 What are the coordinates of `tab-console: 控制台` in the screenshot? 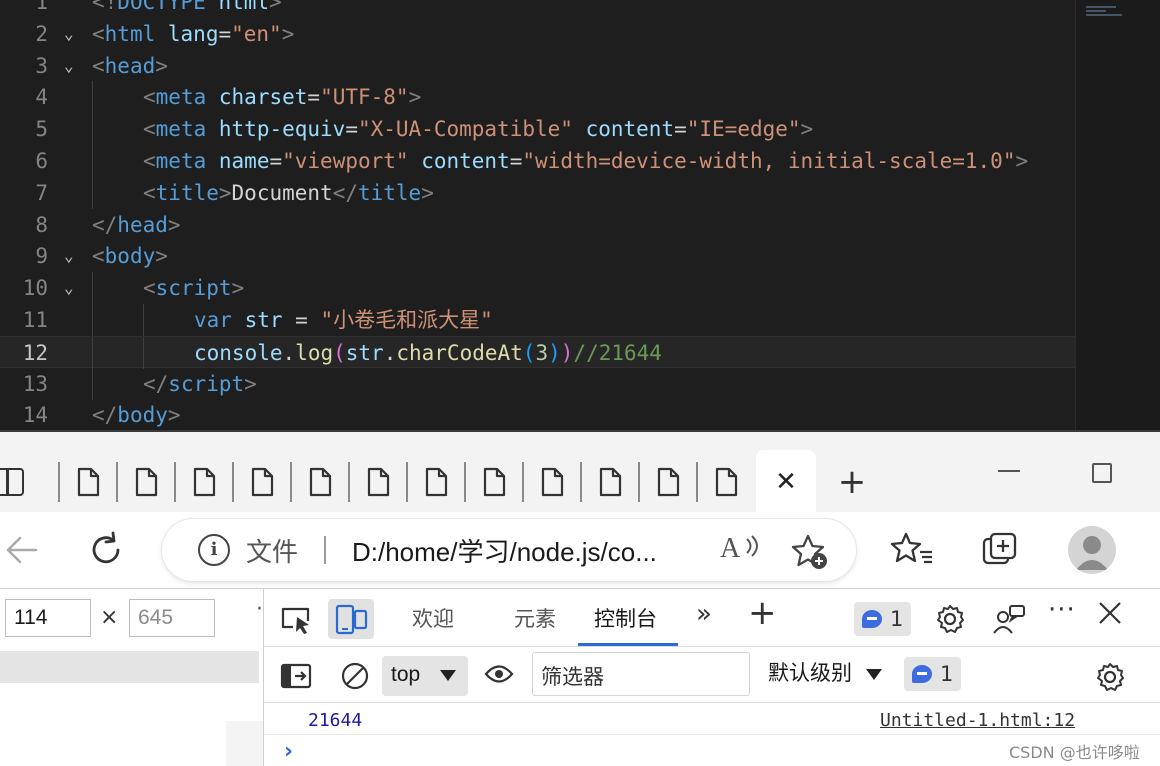 It's located at (625, 618).